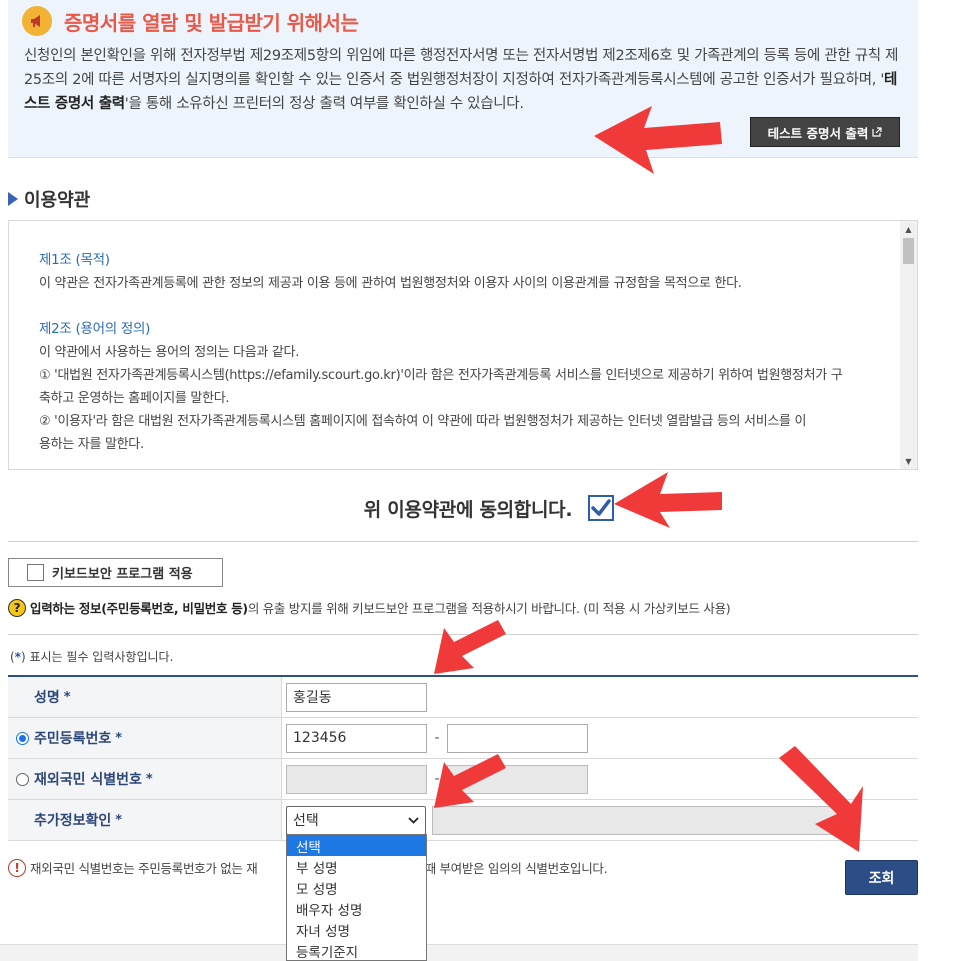  What do you see at coordinates (49, 199) in the screenshot?
I see `terms-section-title: 이용약관` at bounding box center [49, 199].